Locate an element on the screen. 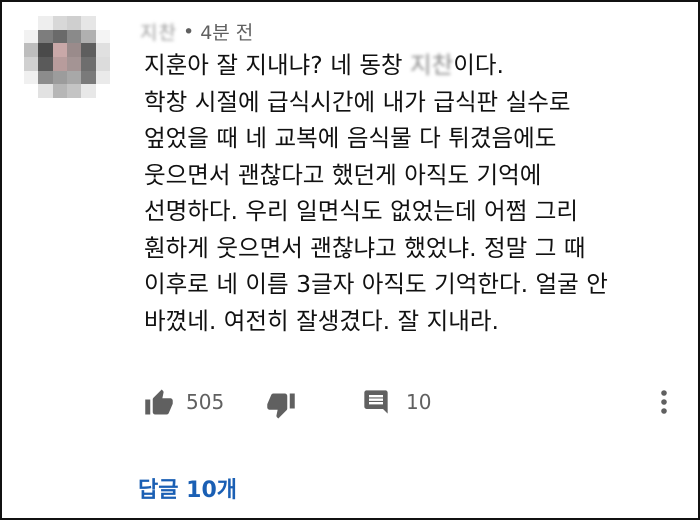 The image size is (700, 520). reply-button: 10 is located at coordinates (396, 402).